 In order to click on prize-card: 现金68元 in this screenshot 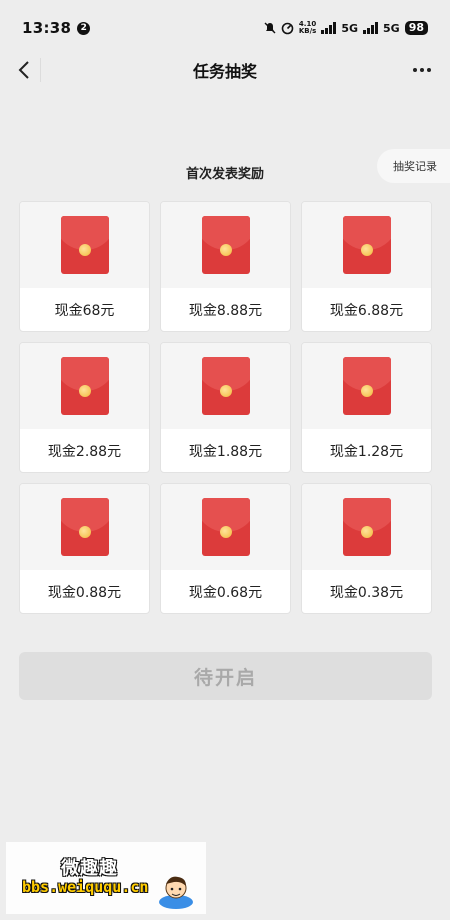, I will do `click(84, 266)`.